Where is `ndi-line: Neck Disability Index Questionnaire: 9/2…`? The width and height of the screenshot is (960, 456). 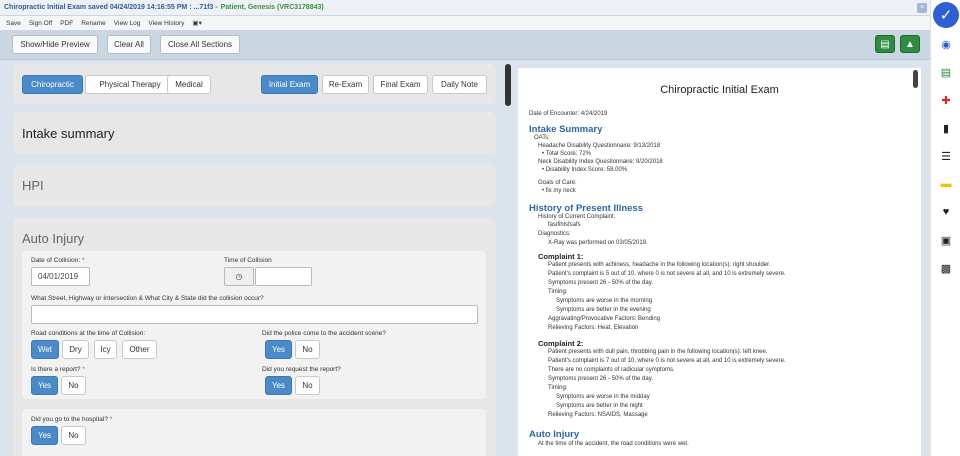 ndi-line: Neck Disability Index Questionnaire: 9/2… is located at coordinates (600, 162).